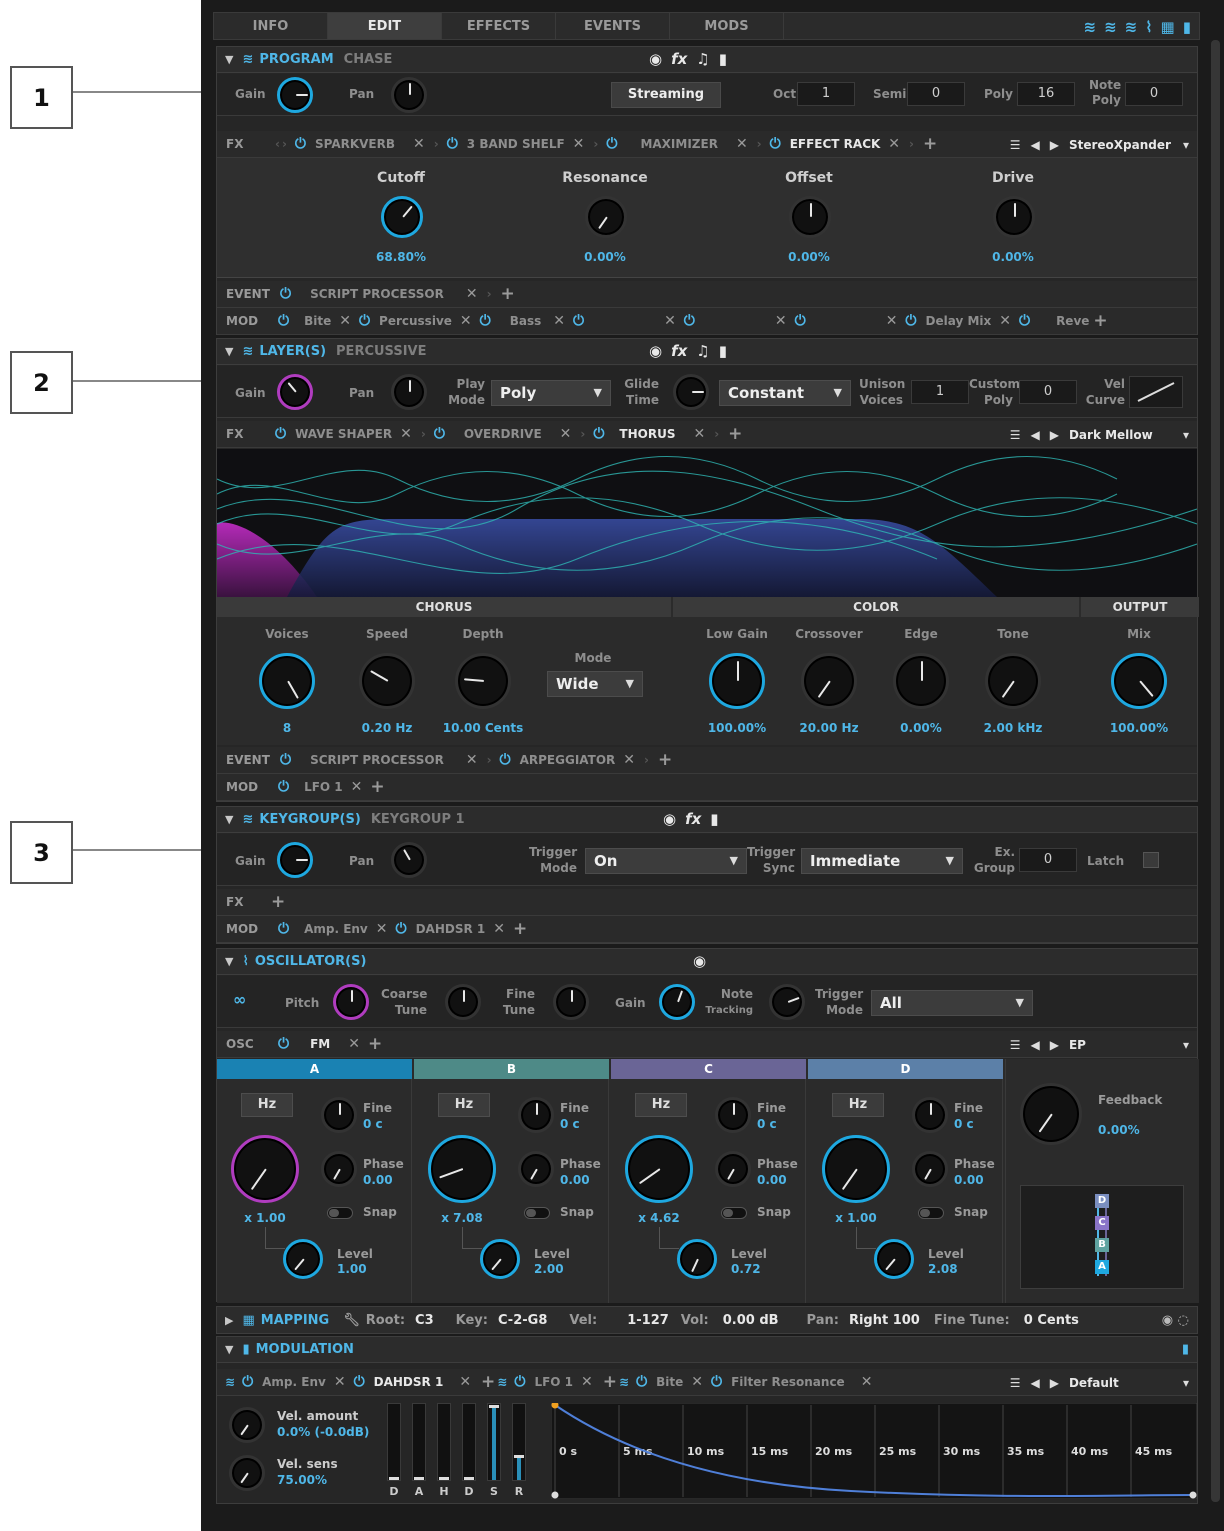 Image resolution: width=1224 pixels, height=1531 pixels. What do you see at coordinates (375, 1044) in the screenshot?
I see `add-osc-icon: +` at bounding box center [375, 1044].